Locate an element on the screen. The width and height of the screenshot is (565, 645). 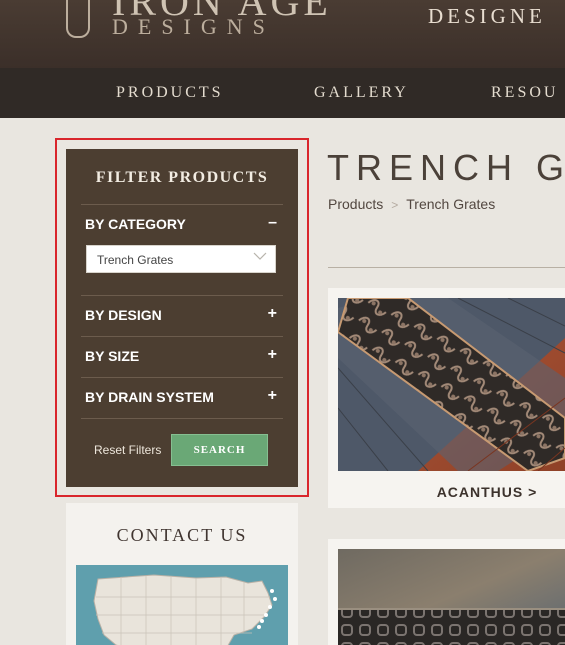
contact-card: CONTACT US is located at coordinates (182, 574).